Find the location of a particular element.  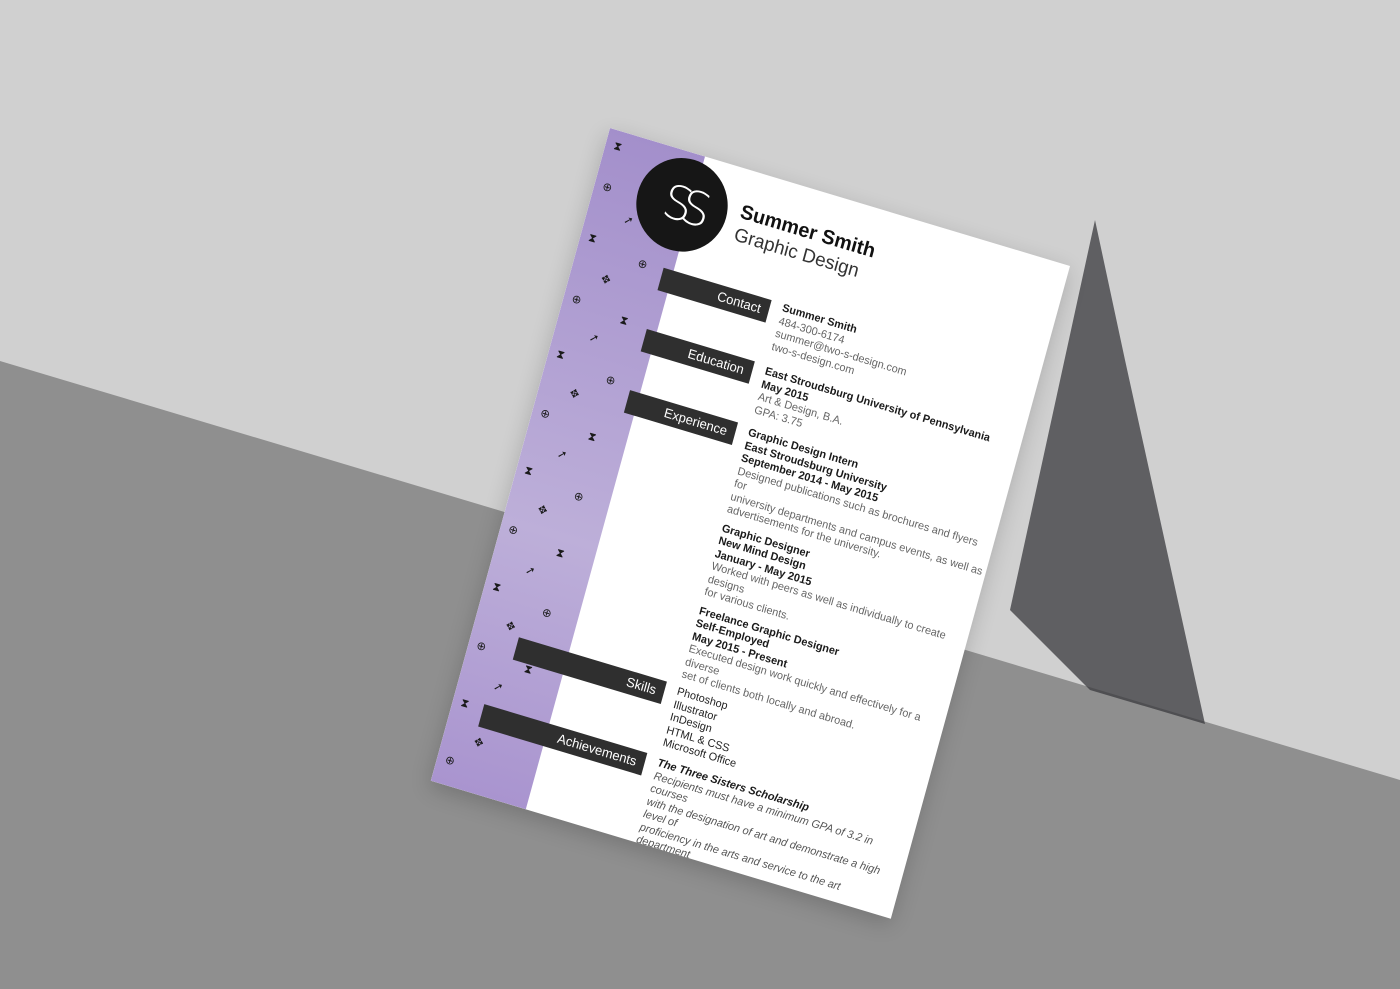

section-label-contact: Contact is located at coordinates (714, 295).